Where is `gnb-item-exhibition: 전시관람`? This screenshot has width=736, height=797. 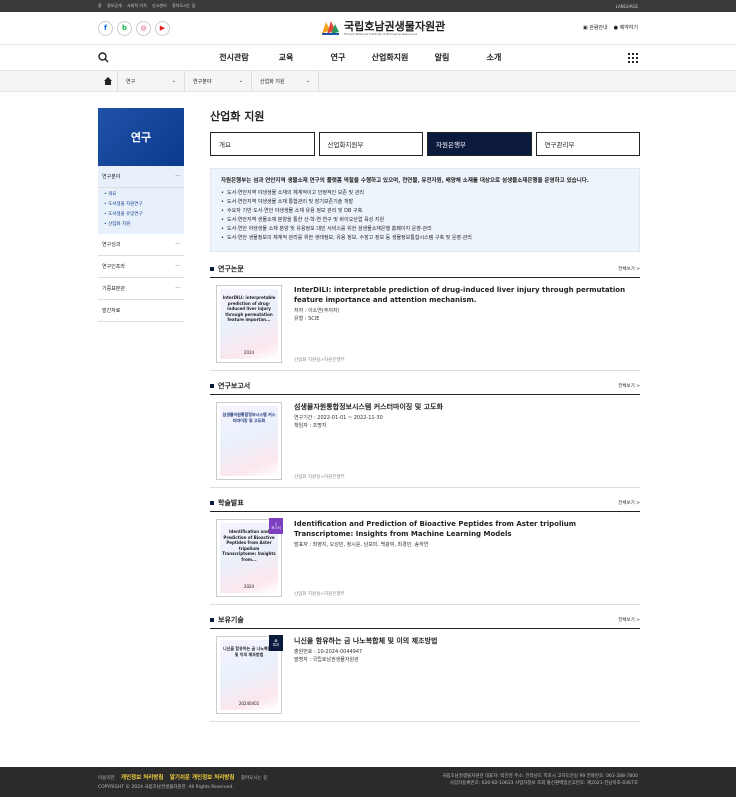 gnb-item-exhibition: 전시관람 is located at coordinates (234, 57).